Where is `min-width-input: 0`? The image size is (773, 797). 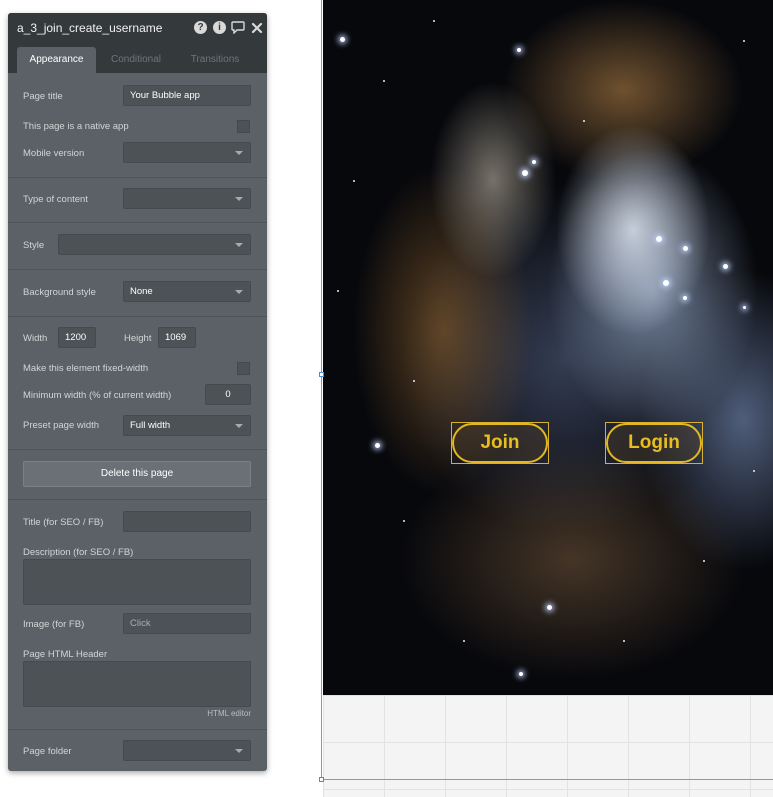
min-width-input: 0 is located at coordinates (228, 394).